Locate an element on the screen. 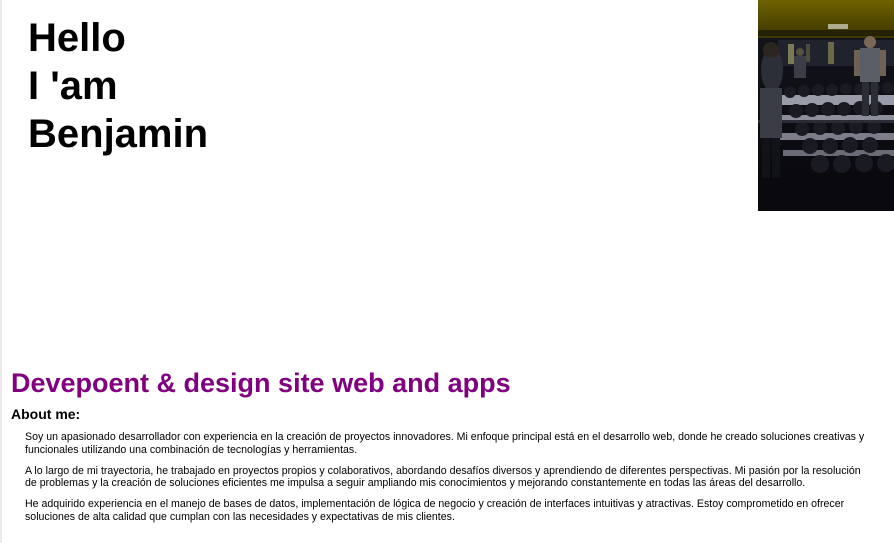  hero-line-name: Benjamin is located at coordinates (118, 134).